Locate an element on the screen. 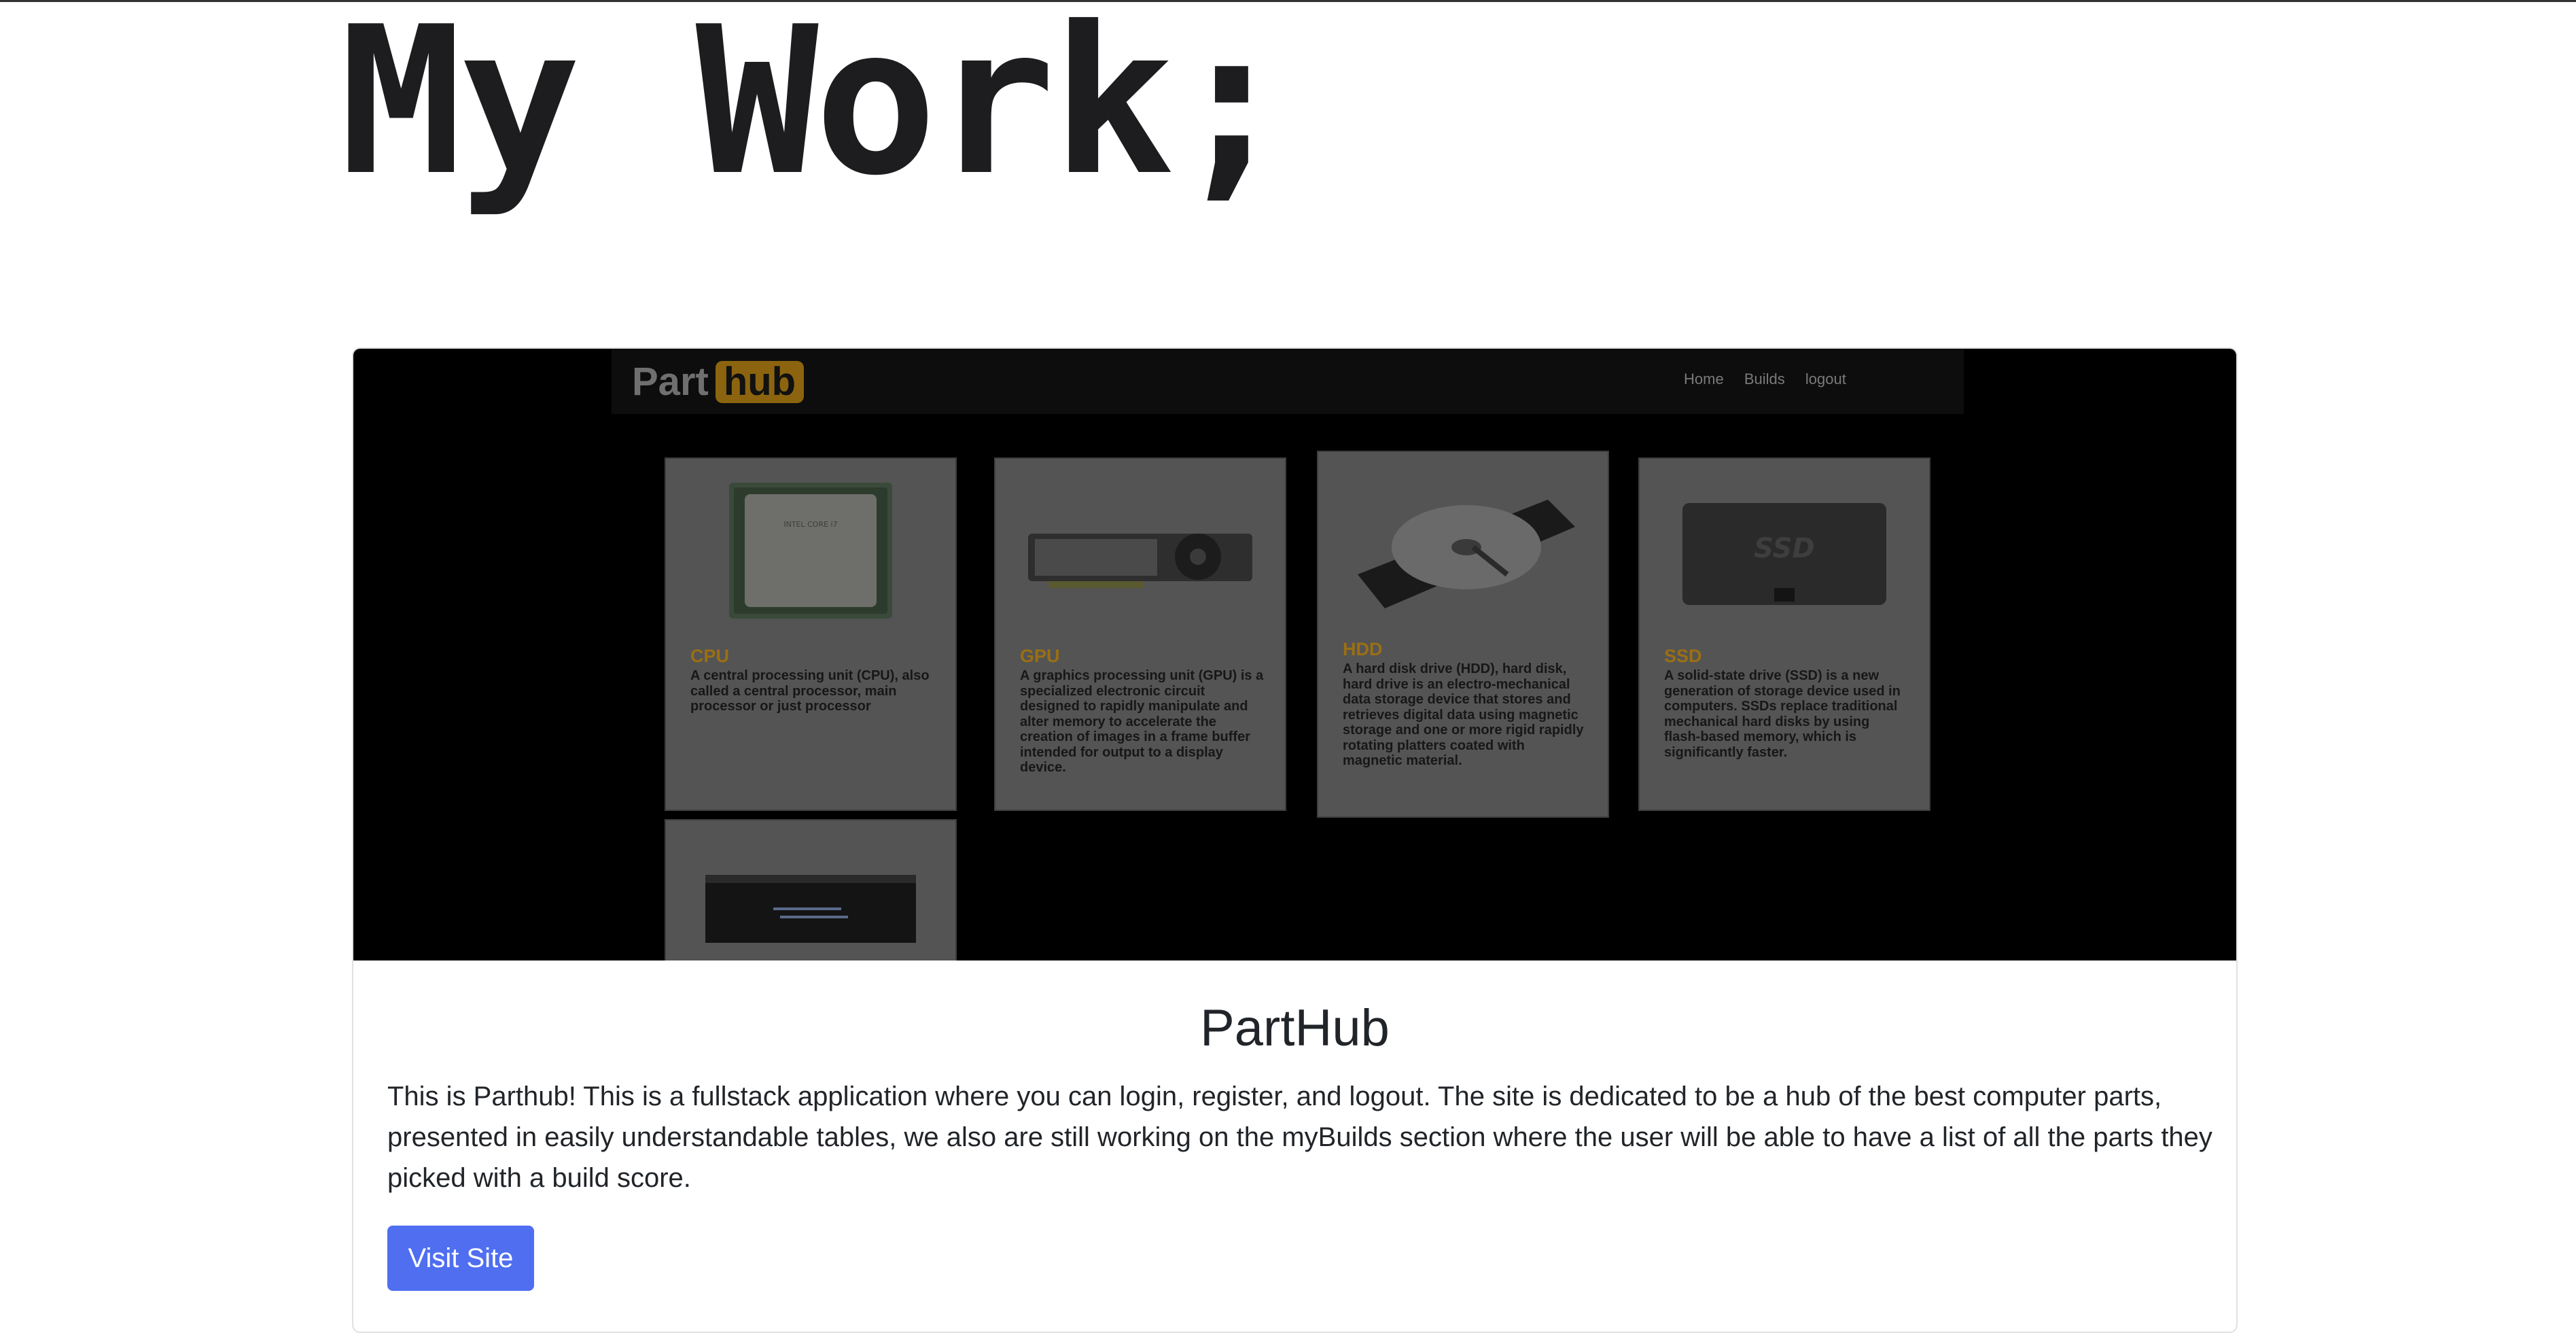  screenshot-nav-builds: Builds is located at coordinates (1764, 378).